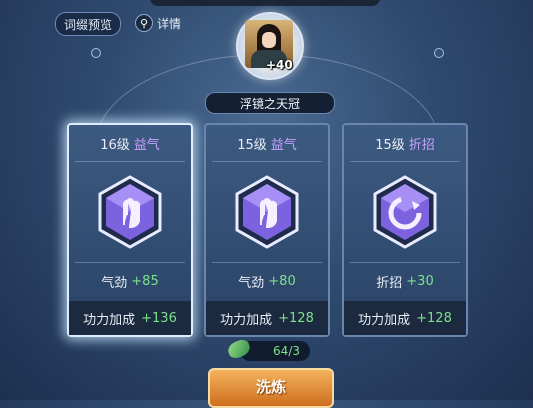  I want to click on affix-card-1: 16级 益气 气劲 +85 功力加成 +136, so click(130, 230).